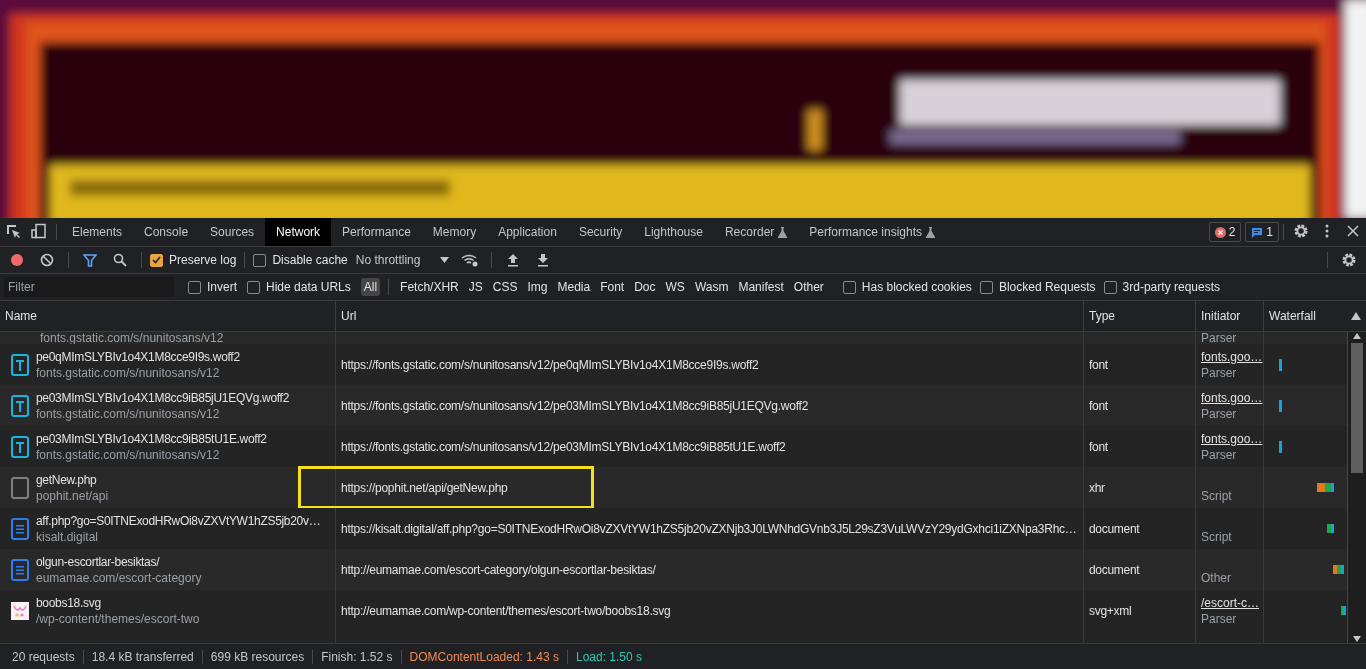  Describe the element at coordinates (142, 656) in the screenshot. I see `status-text: 18.4 kB transferred` at that location.